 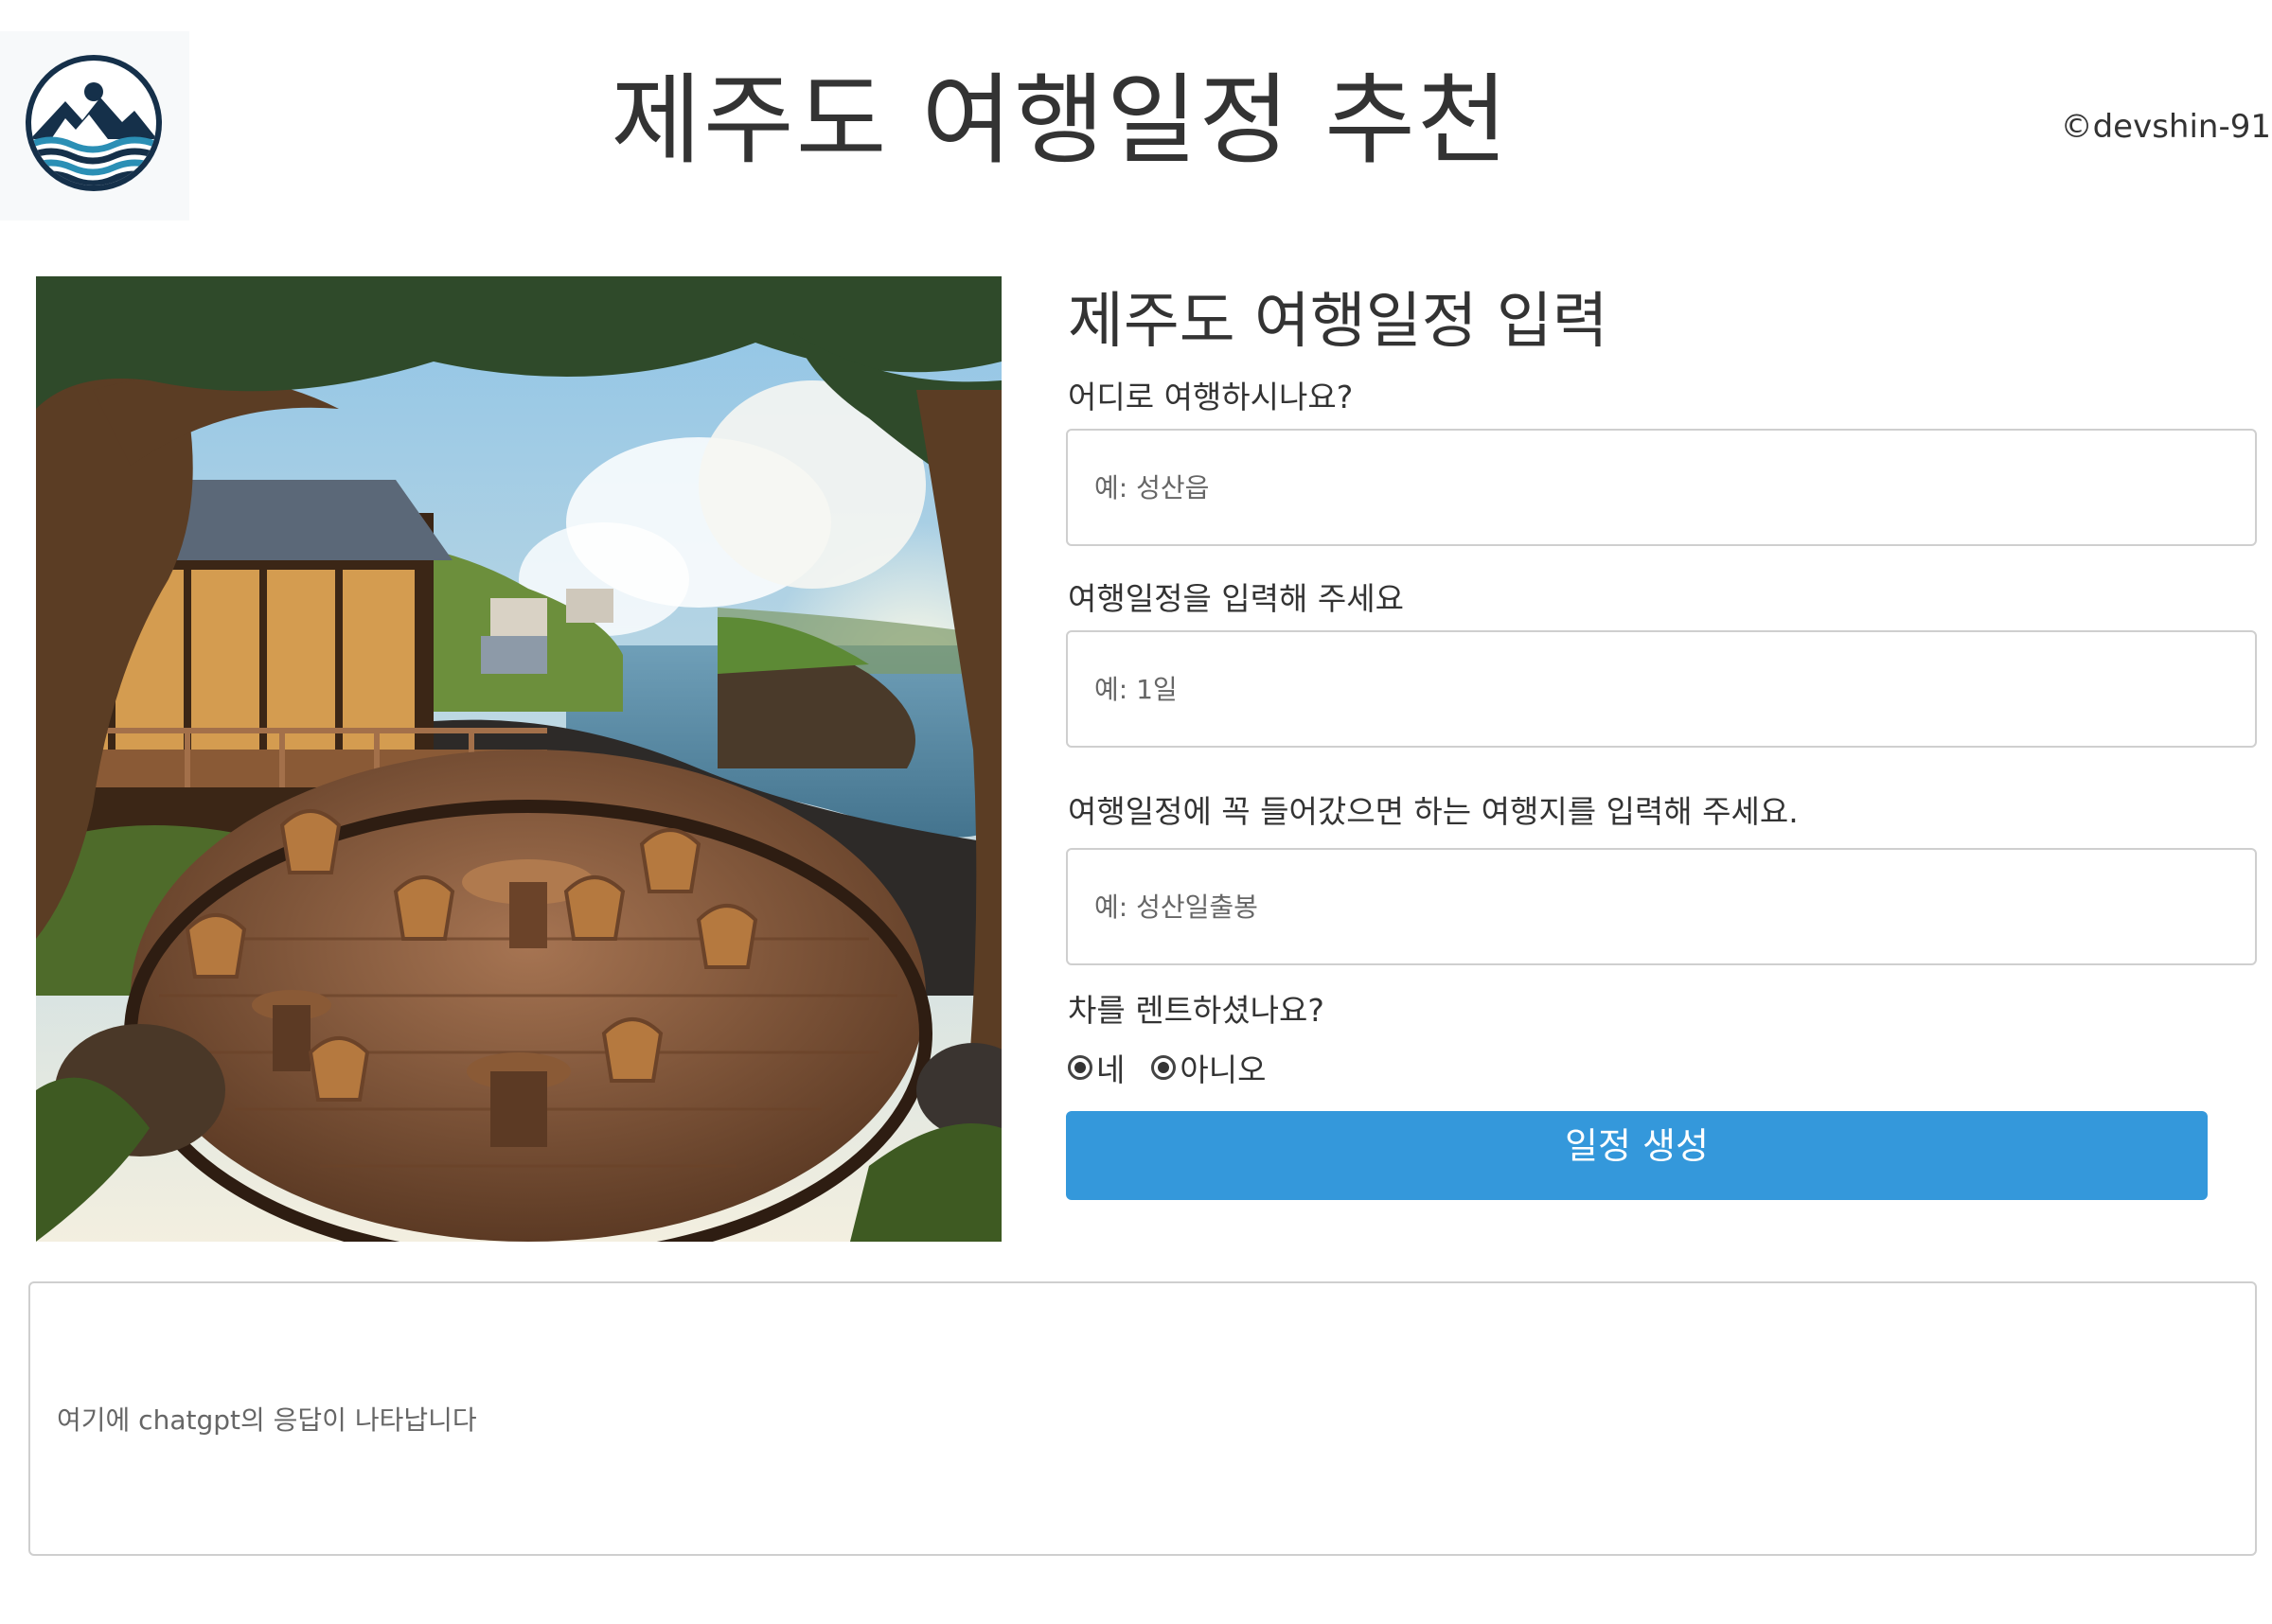 I want to click on destination-input, so click(x=1661, y=488).